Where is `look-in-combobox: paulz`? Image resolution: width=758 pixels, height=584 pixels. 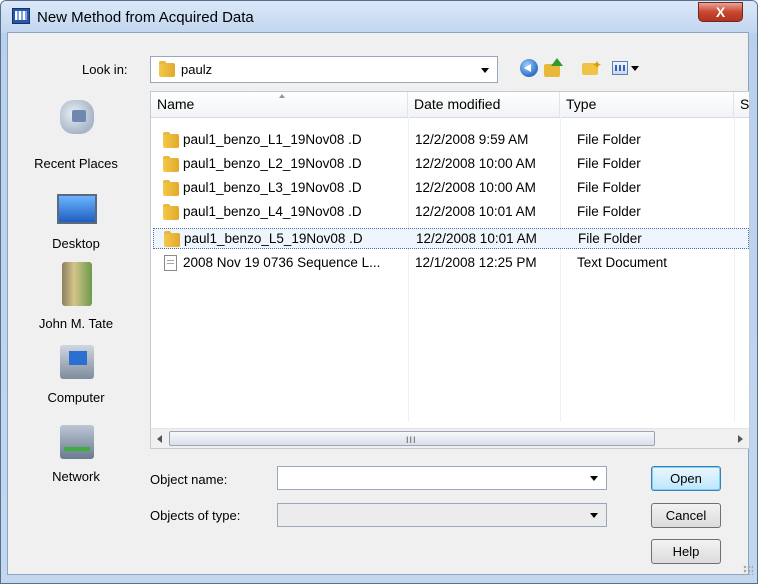 look-in-combobox: paulz is located at coordinates (324, 69).